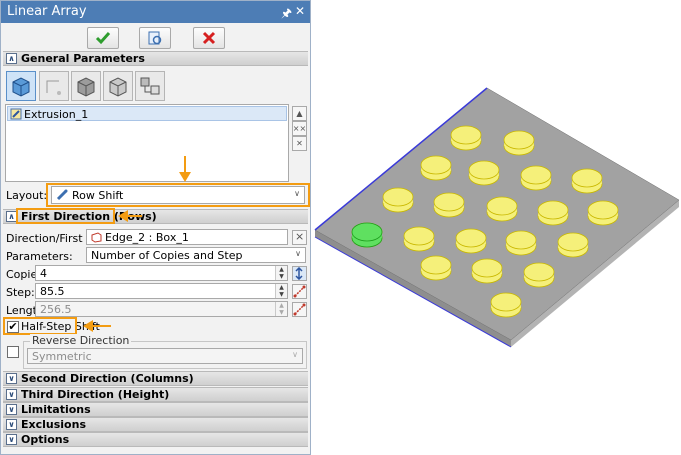 The image size is (681, 455). Describe the element at coordinates (11, 58) in the screenshot. I see `collapse-icon: ∧` at that location.